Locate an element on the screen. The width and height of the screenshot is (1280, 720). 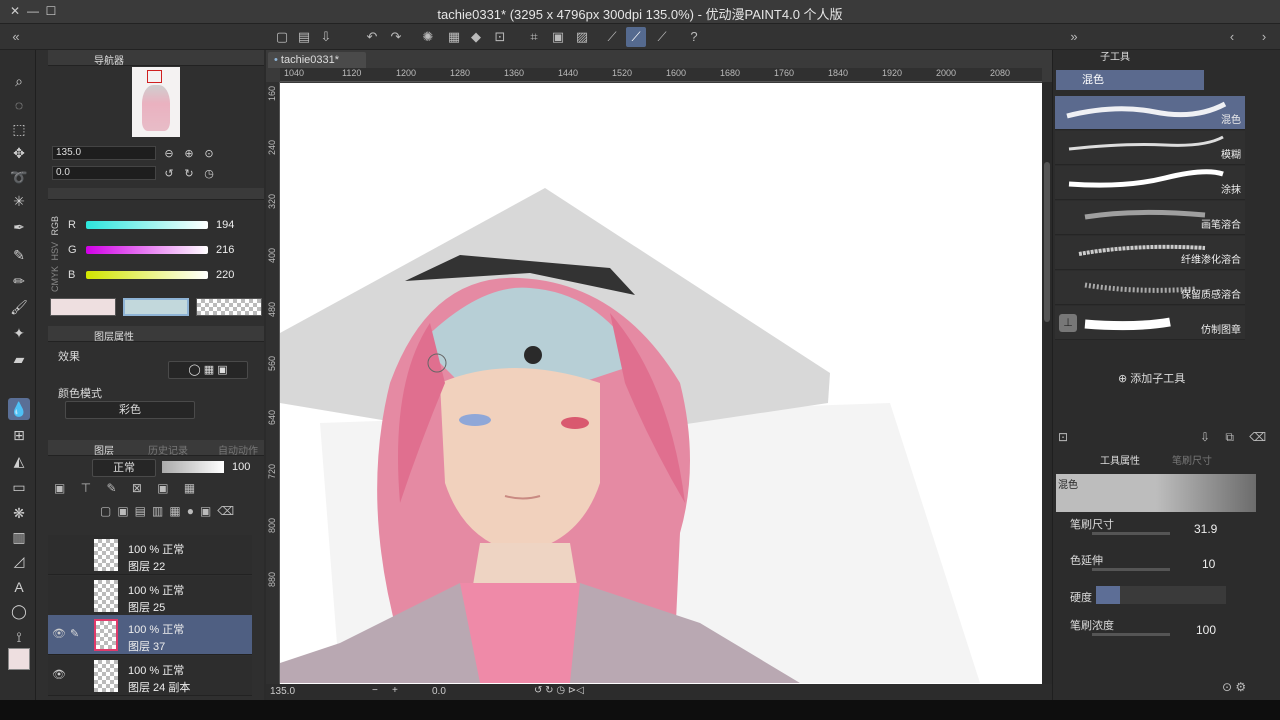
add-sub-tool-button: ⊕ 添加子工具 is located at coordinates (1151, 378).